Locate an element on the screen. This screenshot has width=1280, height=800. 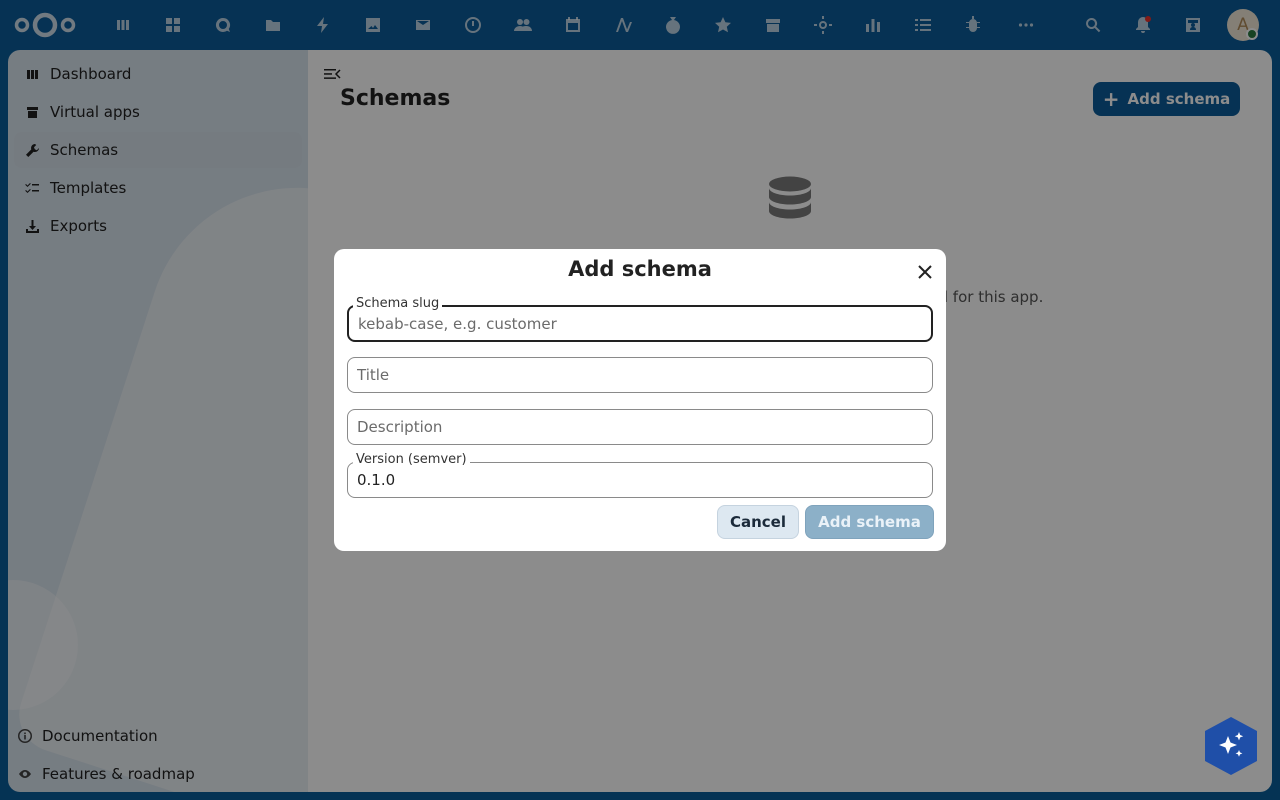
schema-slug-label: Schema slug is located at coordinates (398, 304).